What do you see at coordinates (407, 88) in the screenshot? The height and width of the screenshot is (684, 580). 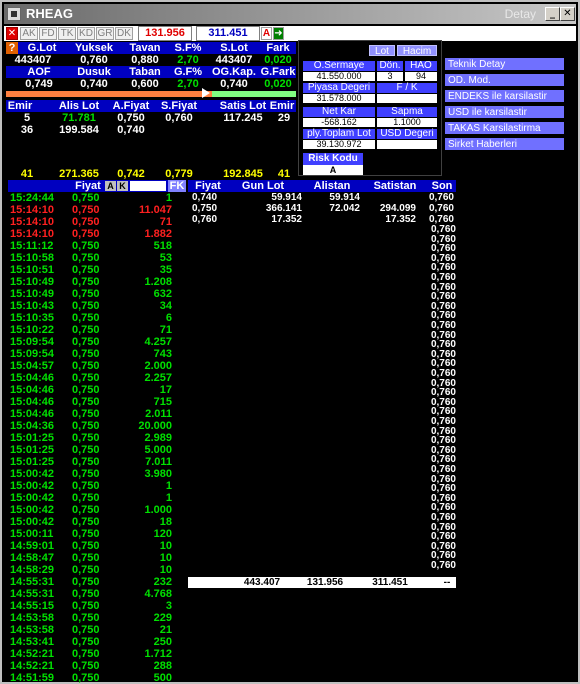 I see `label-fk: F / K` at bounding box center [407, 88].